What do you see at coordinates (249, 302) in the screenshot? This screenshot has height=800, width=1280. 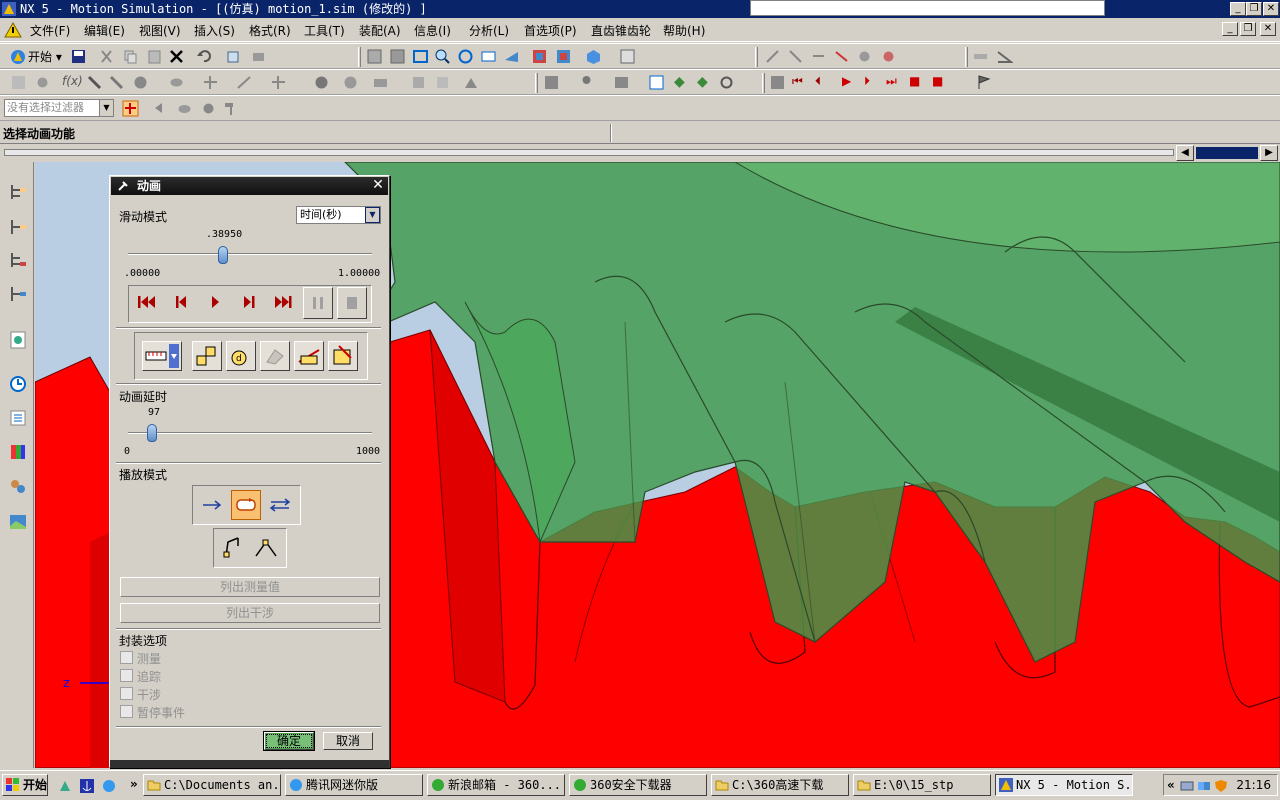 I see `next-frame-button` at bounding box center [249, 302].